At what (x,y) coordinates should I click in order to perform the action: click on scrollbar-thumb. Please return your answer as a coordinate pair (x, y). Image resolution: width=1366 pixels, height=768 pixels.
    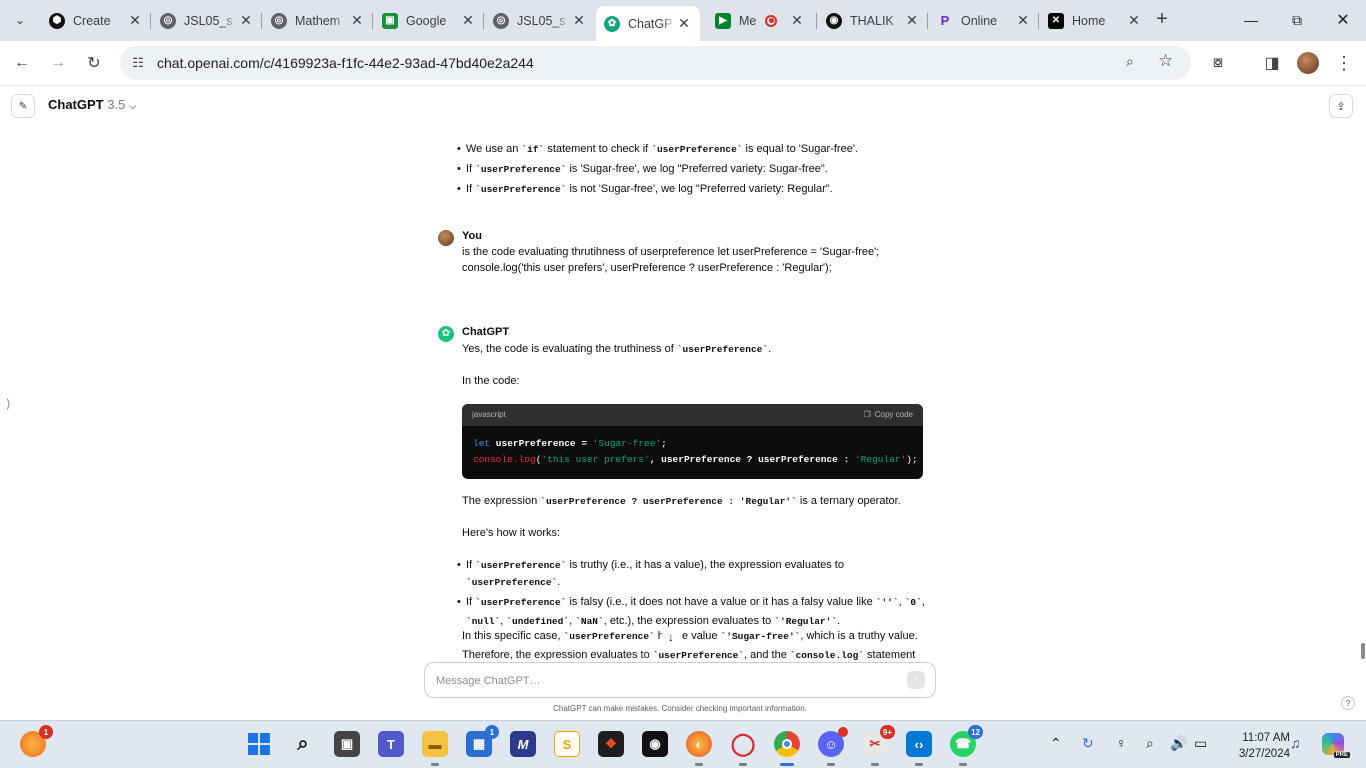
    Looking at the image, I should click on (1363, 651).